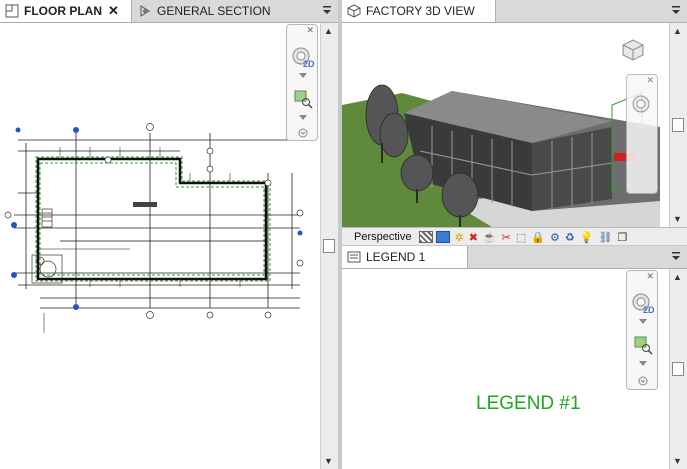 The height and width of the screenshot is (469, 687). I want to click on highlight-icon: 💡, so click(587, 237).